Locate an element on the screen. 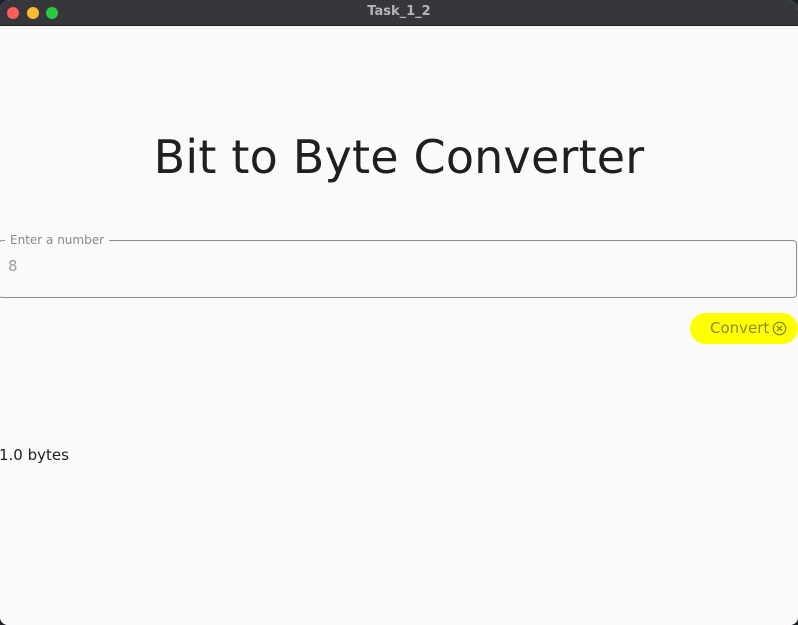 The height and width of the screenshot is (625, 798). number-input is located at coordinates (388, 266).